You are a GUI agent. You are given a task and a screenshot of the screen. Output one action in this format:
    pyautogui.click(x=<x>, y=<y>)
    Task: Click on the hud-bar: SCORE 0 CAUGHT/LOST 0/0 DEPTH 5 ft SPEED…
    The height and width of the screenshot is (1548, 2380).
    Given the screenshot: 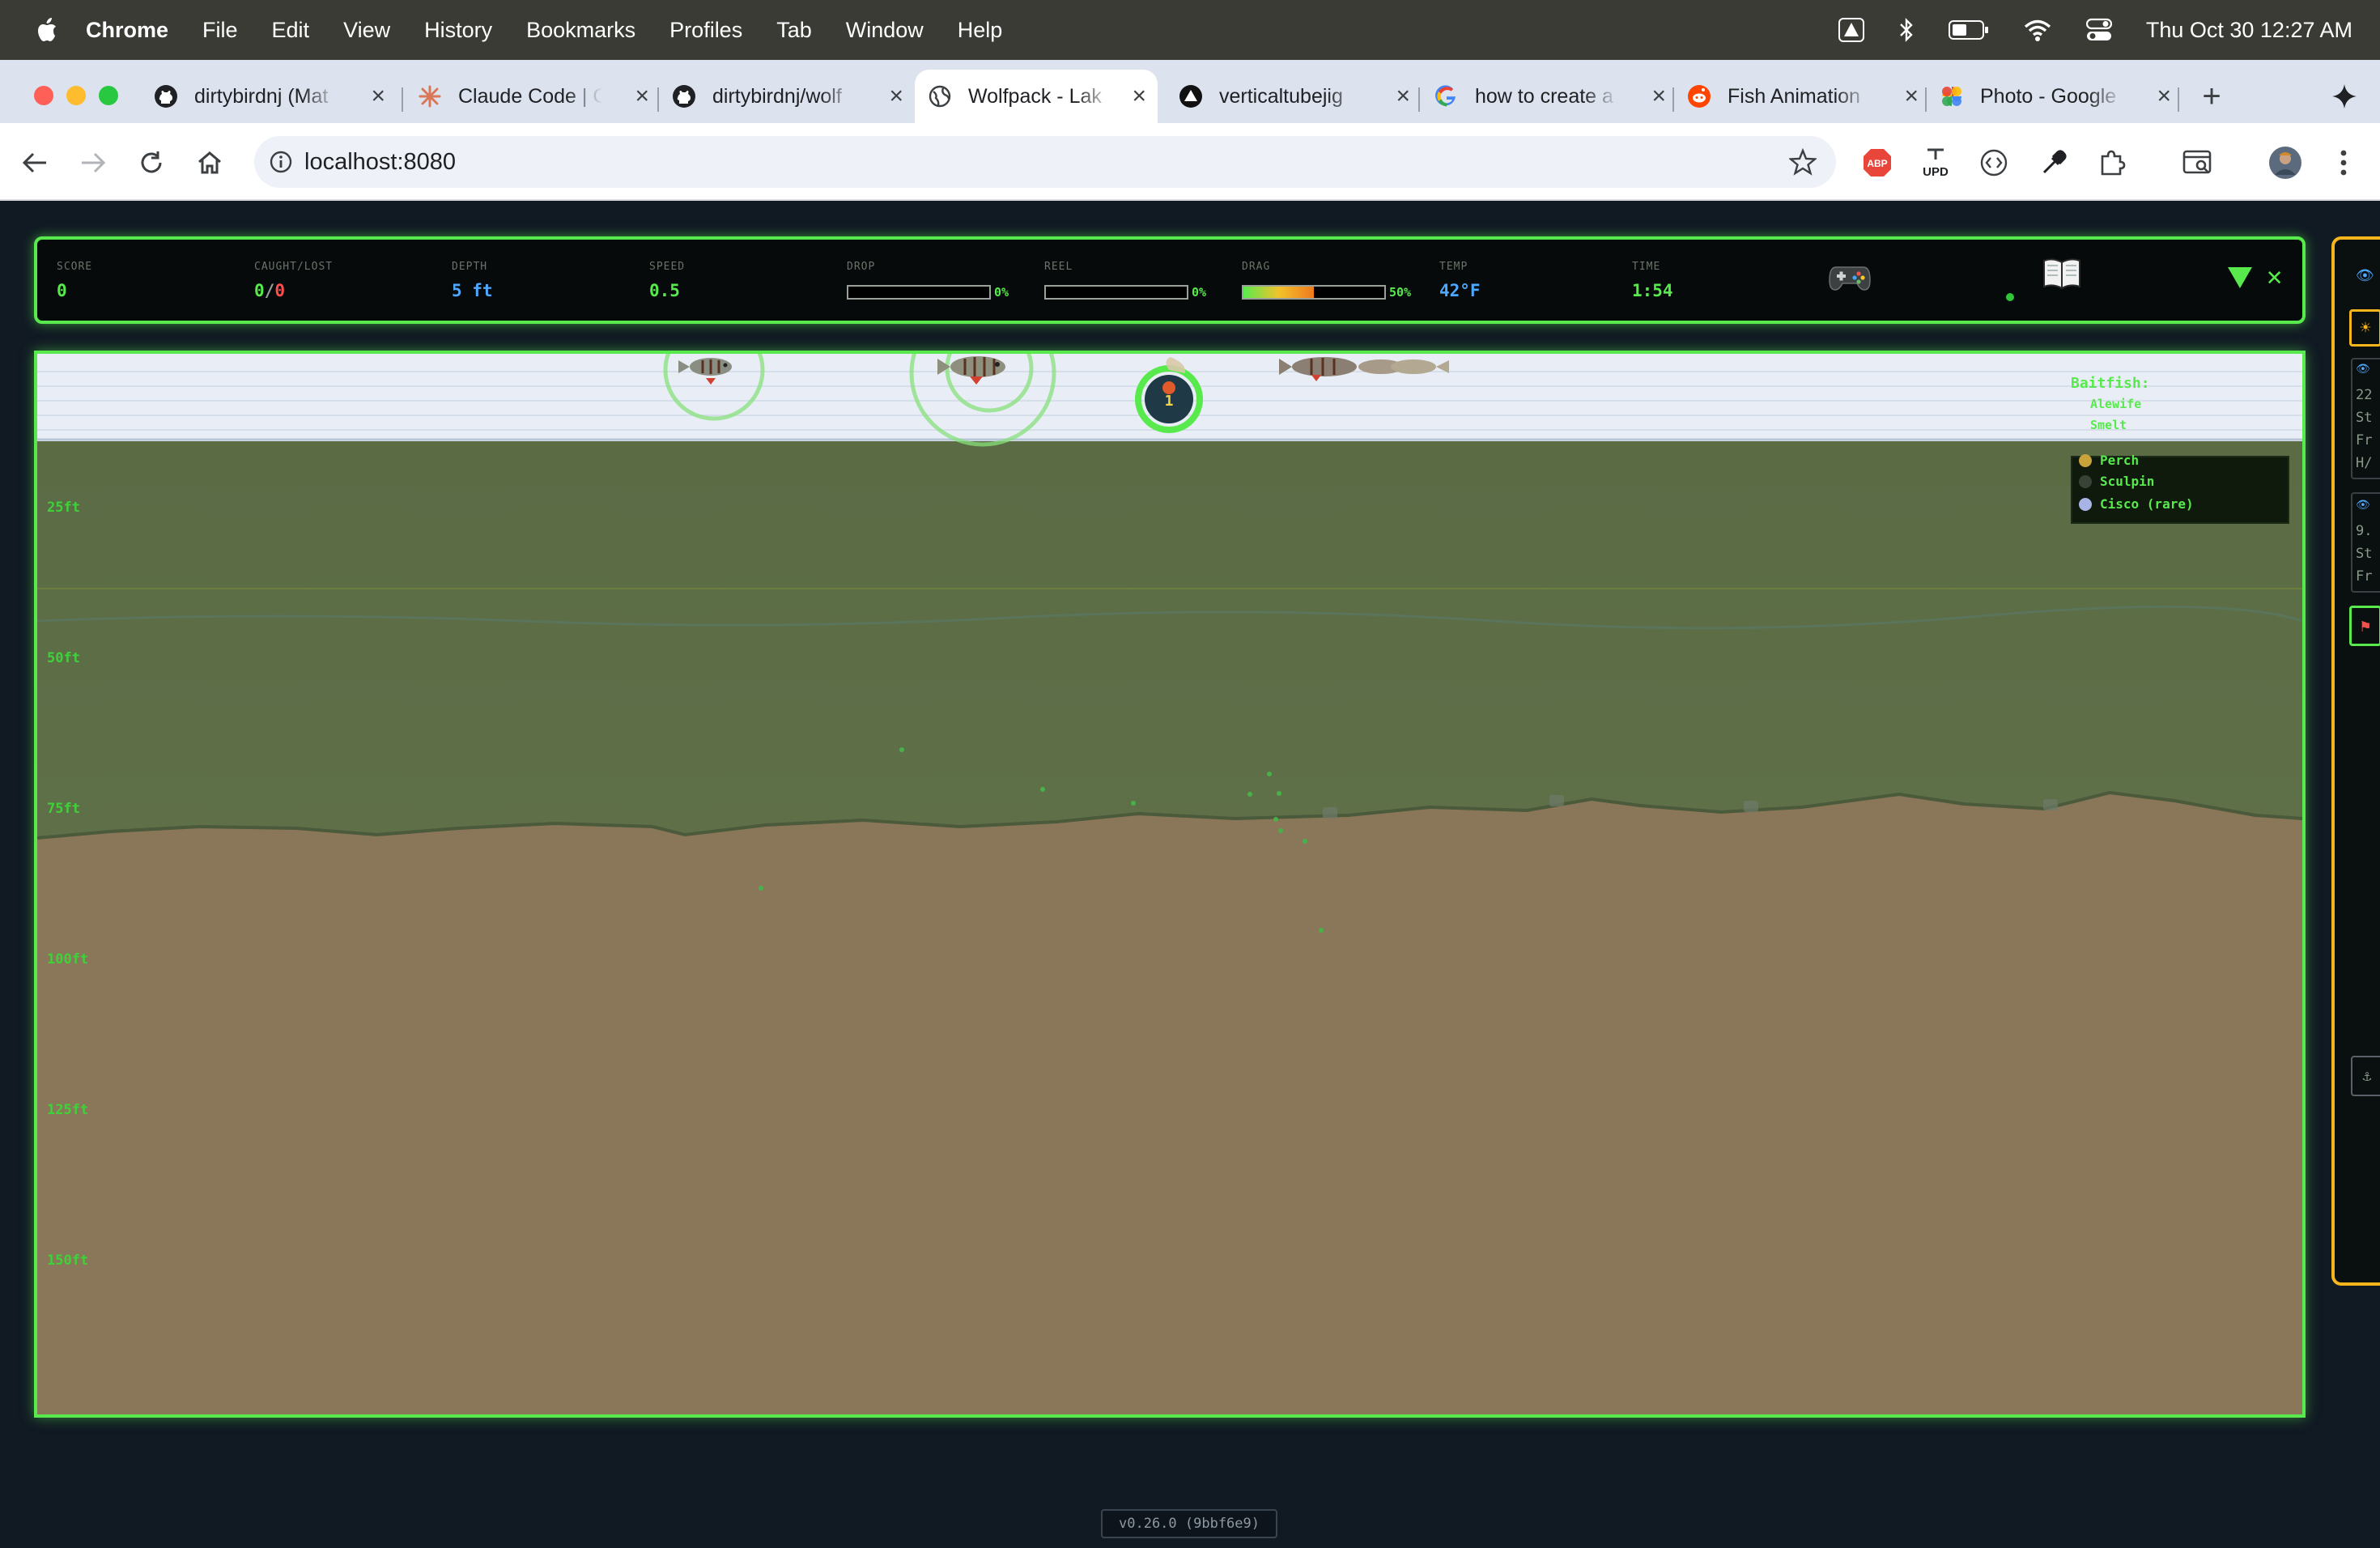 What is the action you would take?
    pyautogui.click(x=1170, y=280)
    